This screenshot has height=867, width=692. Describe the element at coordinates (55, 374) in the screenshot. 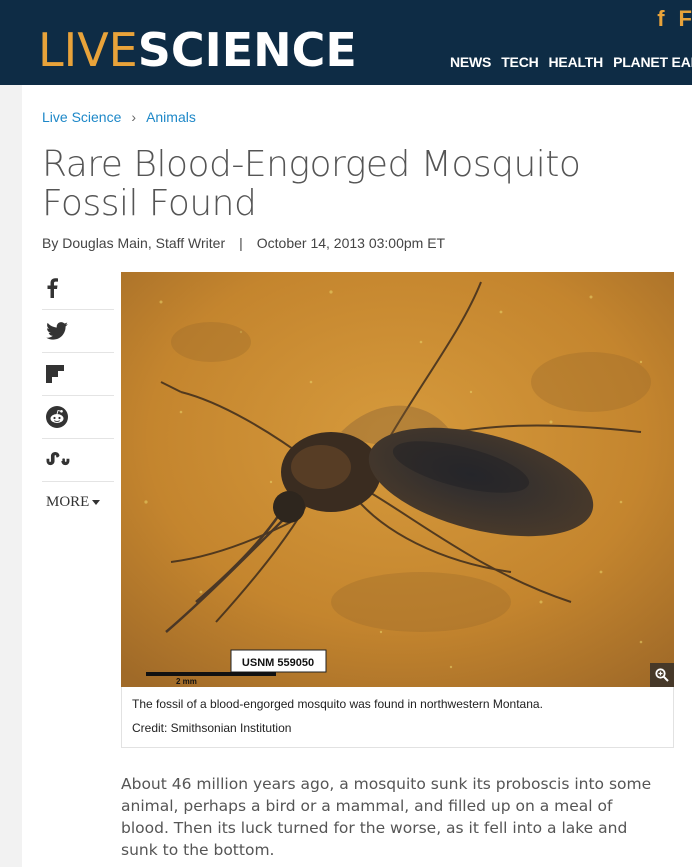

I see `flipboard-icon` at that location.